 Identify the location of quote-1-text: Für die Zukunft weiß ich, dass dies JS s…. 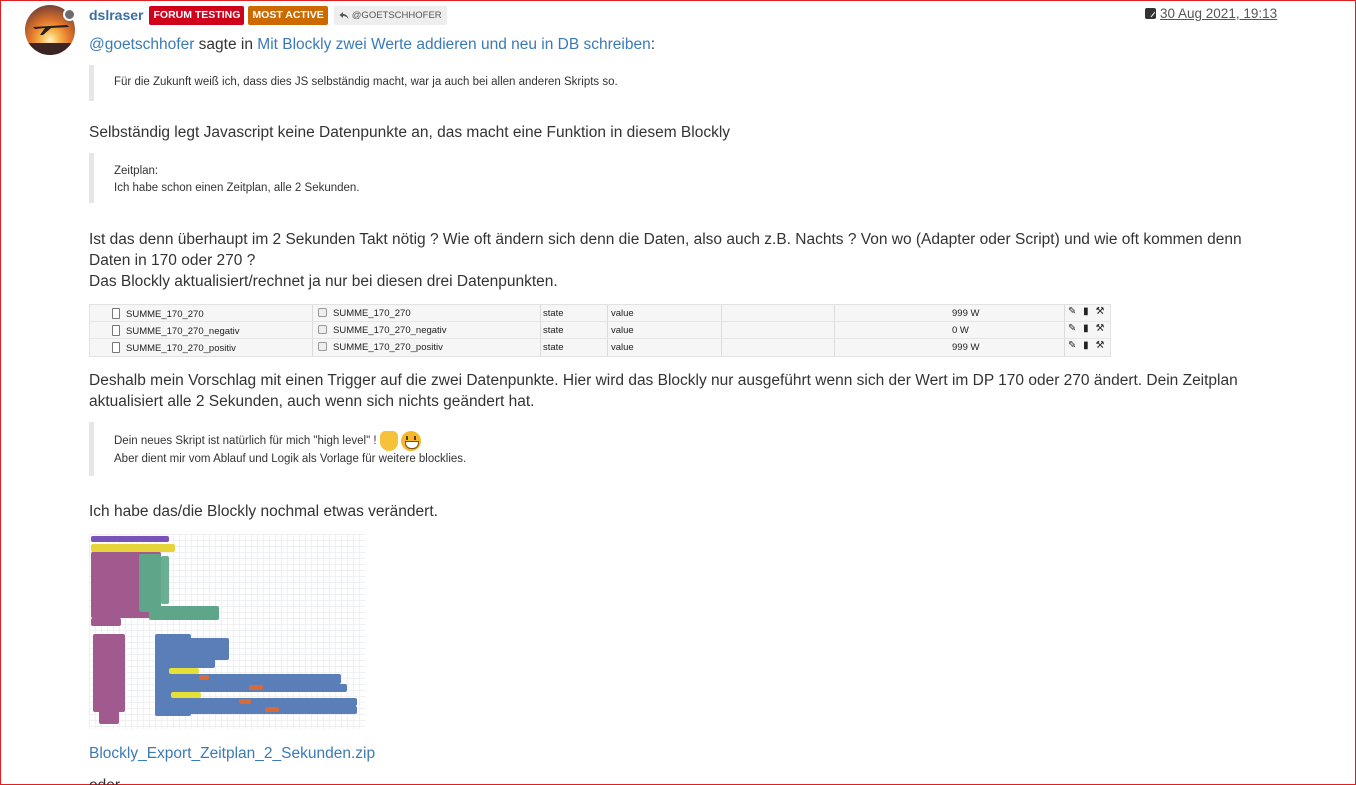
(366, 82).